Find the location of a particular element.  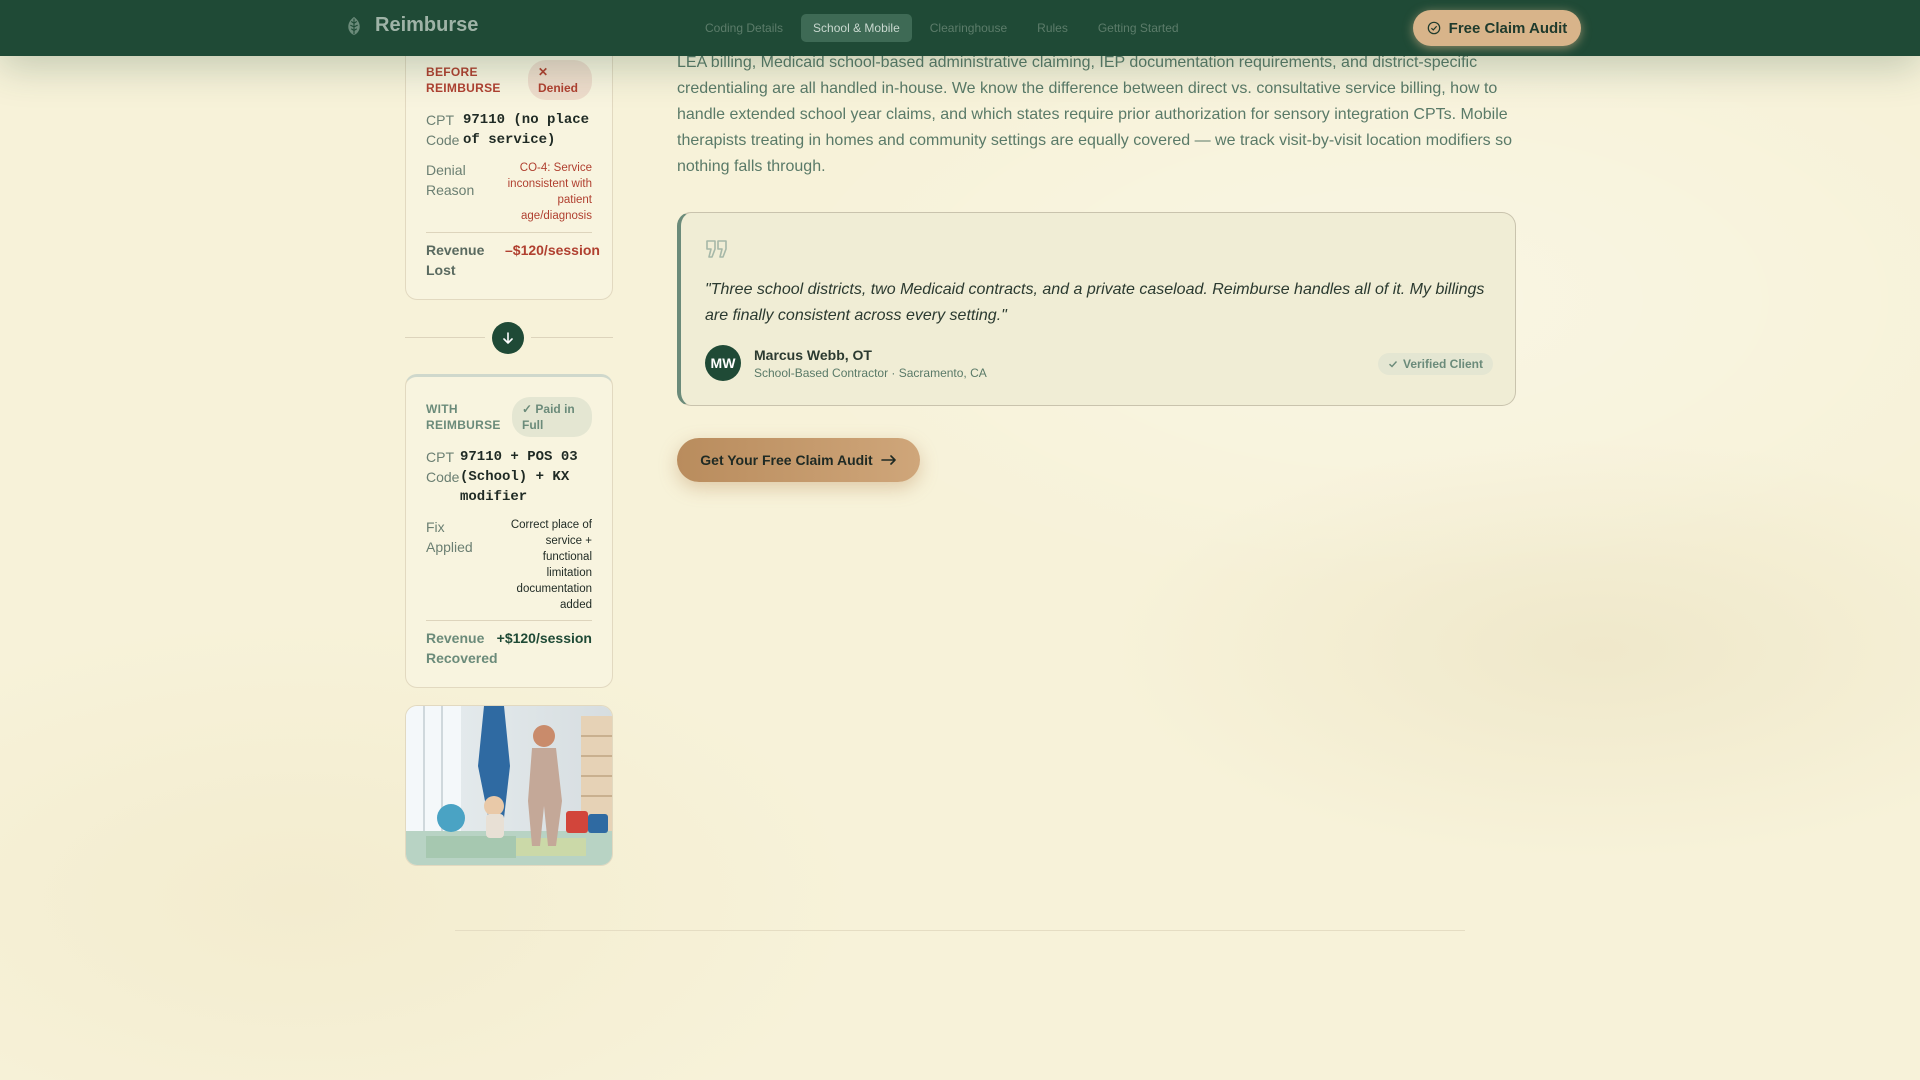

nav-coding-details: Coding Details is located at coordinates (744, 28).